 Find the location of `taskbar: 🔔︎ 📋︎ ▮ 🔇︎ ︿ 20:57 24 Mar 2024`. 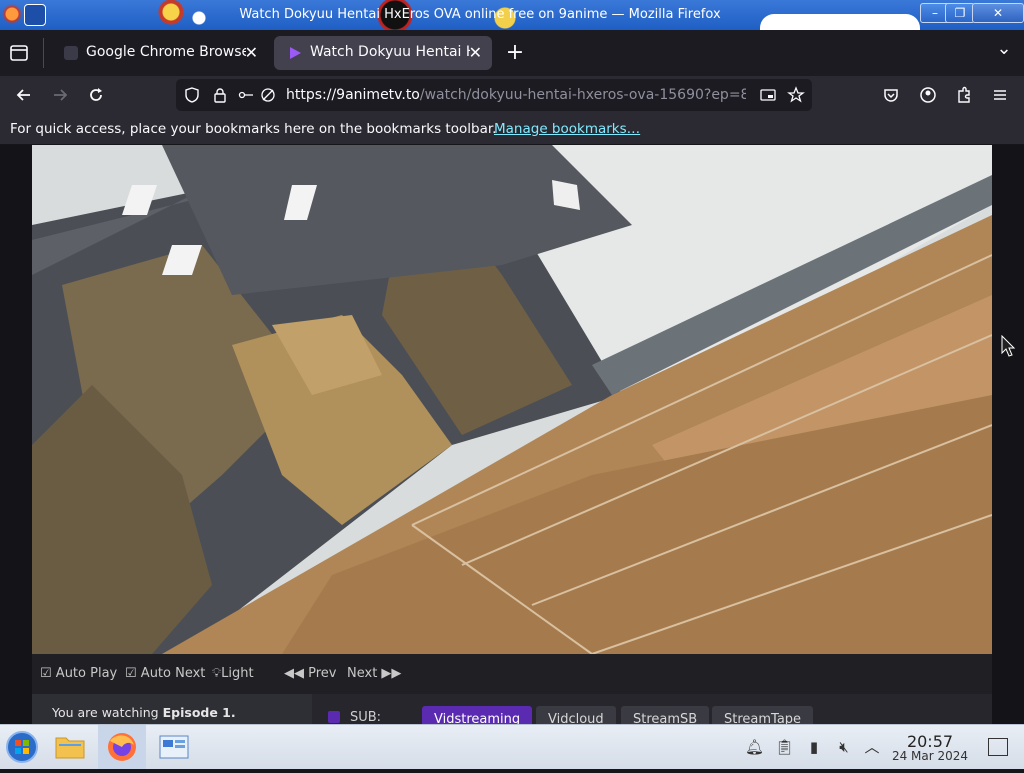

taskbar: 🔔︎ 📋︎ ▮ 🔇︎ ︿ 20:57 24 Mar 2024 is located at coordinates (512, 746).